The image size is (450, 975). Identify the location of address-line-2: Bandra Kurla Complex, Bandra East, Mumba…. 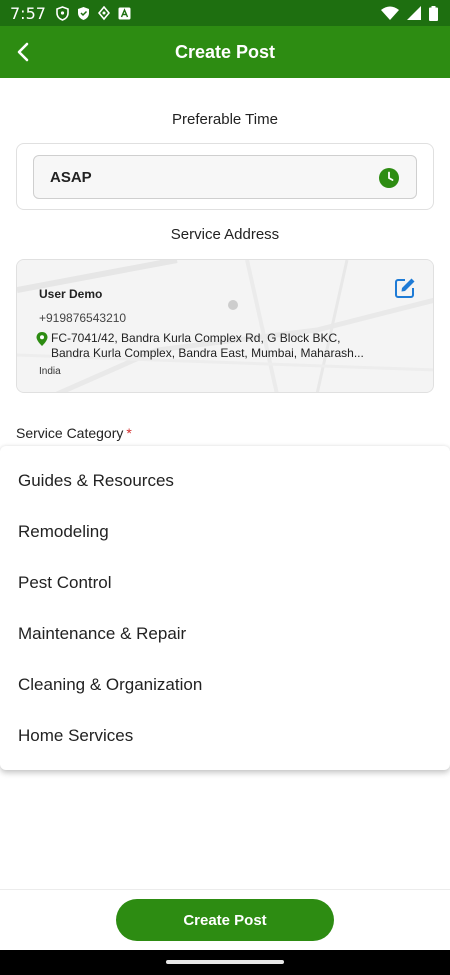
(207, 353).